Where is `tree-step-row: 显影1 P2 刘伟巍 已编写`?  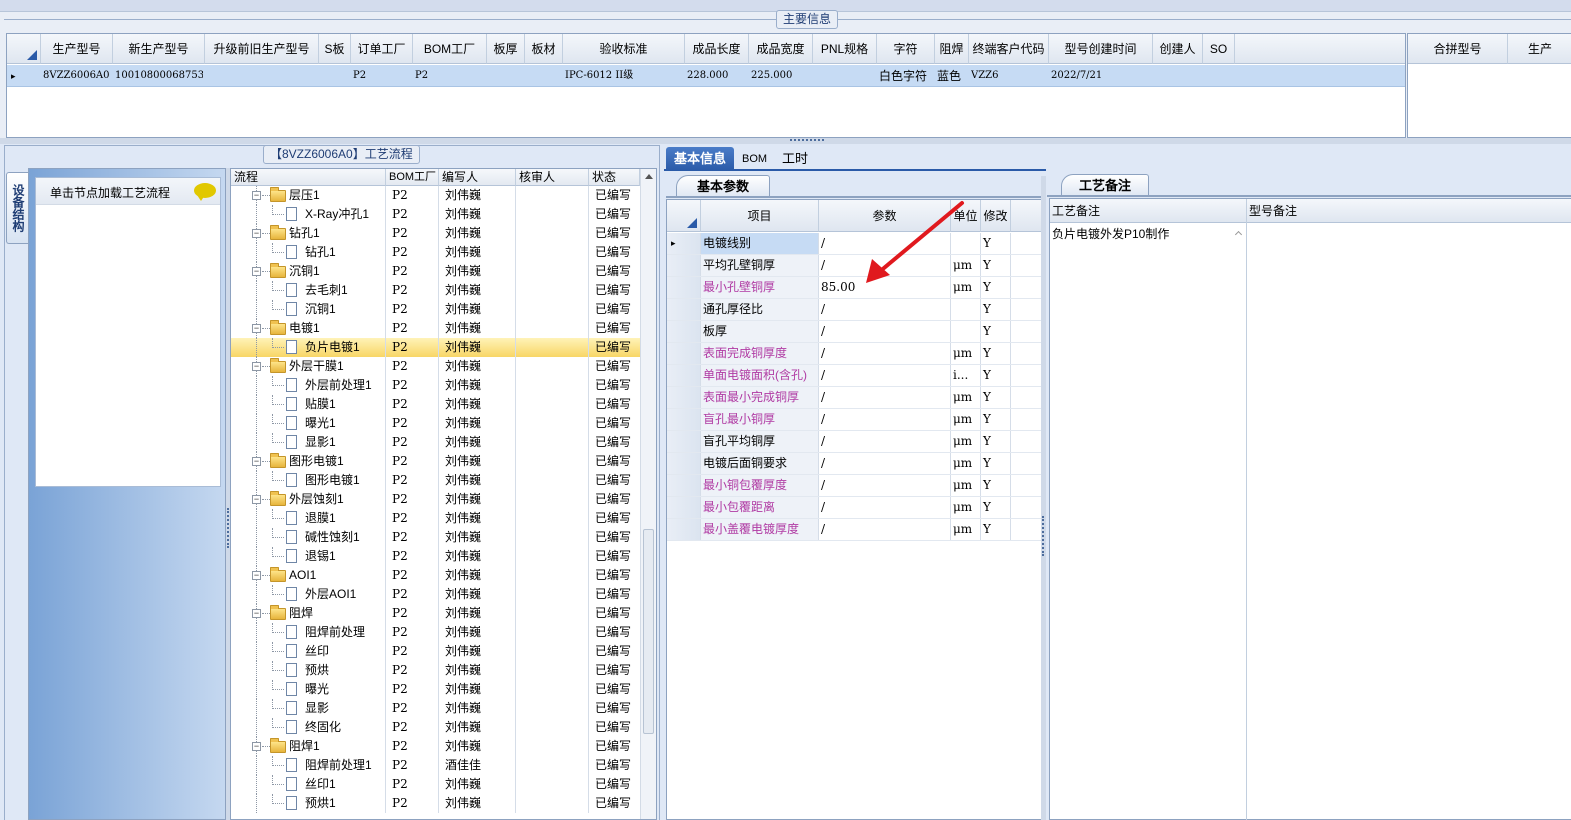 tree-step-row: 显影1 P2 刘伟巍 已编写 is located at coordinates (435, 442).